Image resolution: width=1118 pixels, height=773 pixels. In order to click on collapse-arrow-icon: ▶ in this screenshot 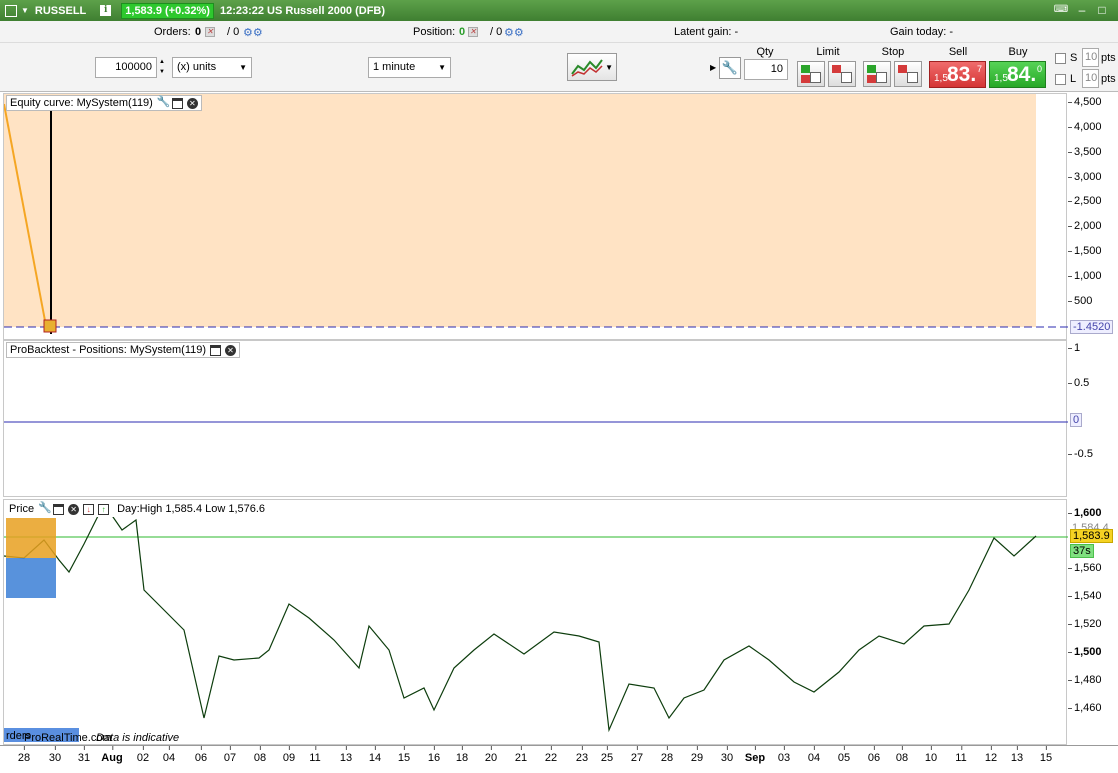, I will do `click(713, 67)`.